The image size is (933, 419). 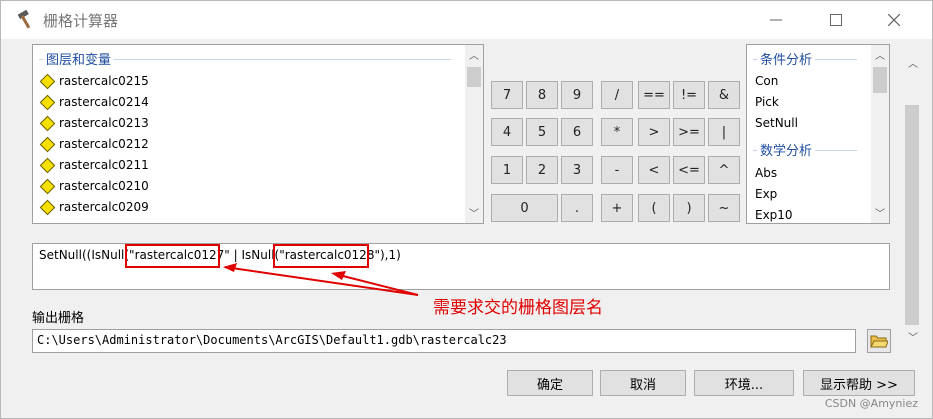 What do you see at coordinates (913, 336) in the screenshot?
I see `scroll-down-icon: ﹀` at bounding box center [913, 336].